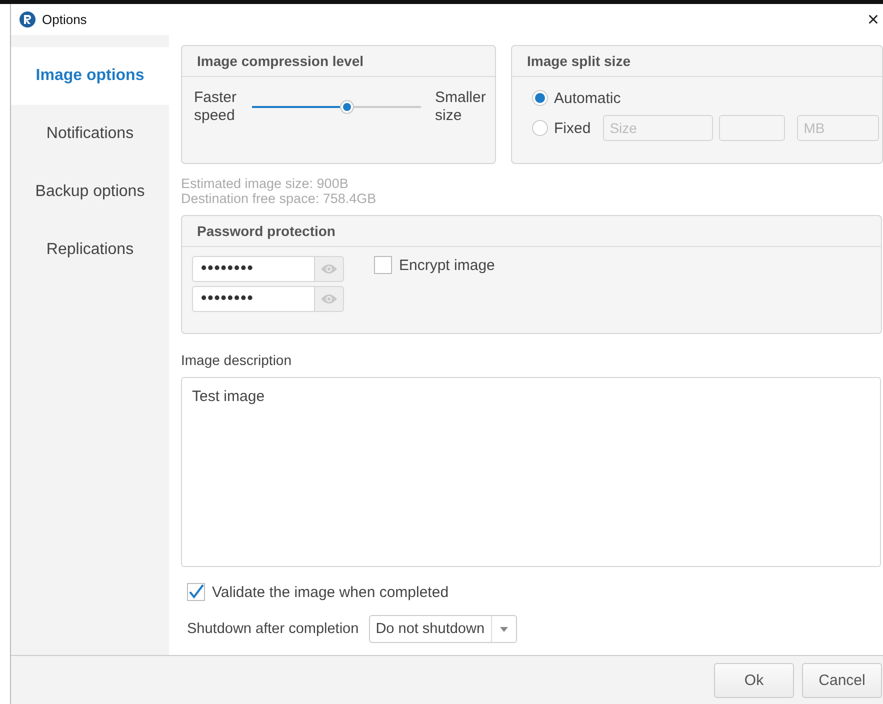 The width and height of the screenshot is (883, 704). I want to click on info-text: Estimated image size: 900B, so click(265, 183).